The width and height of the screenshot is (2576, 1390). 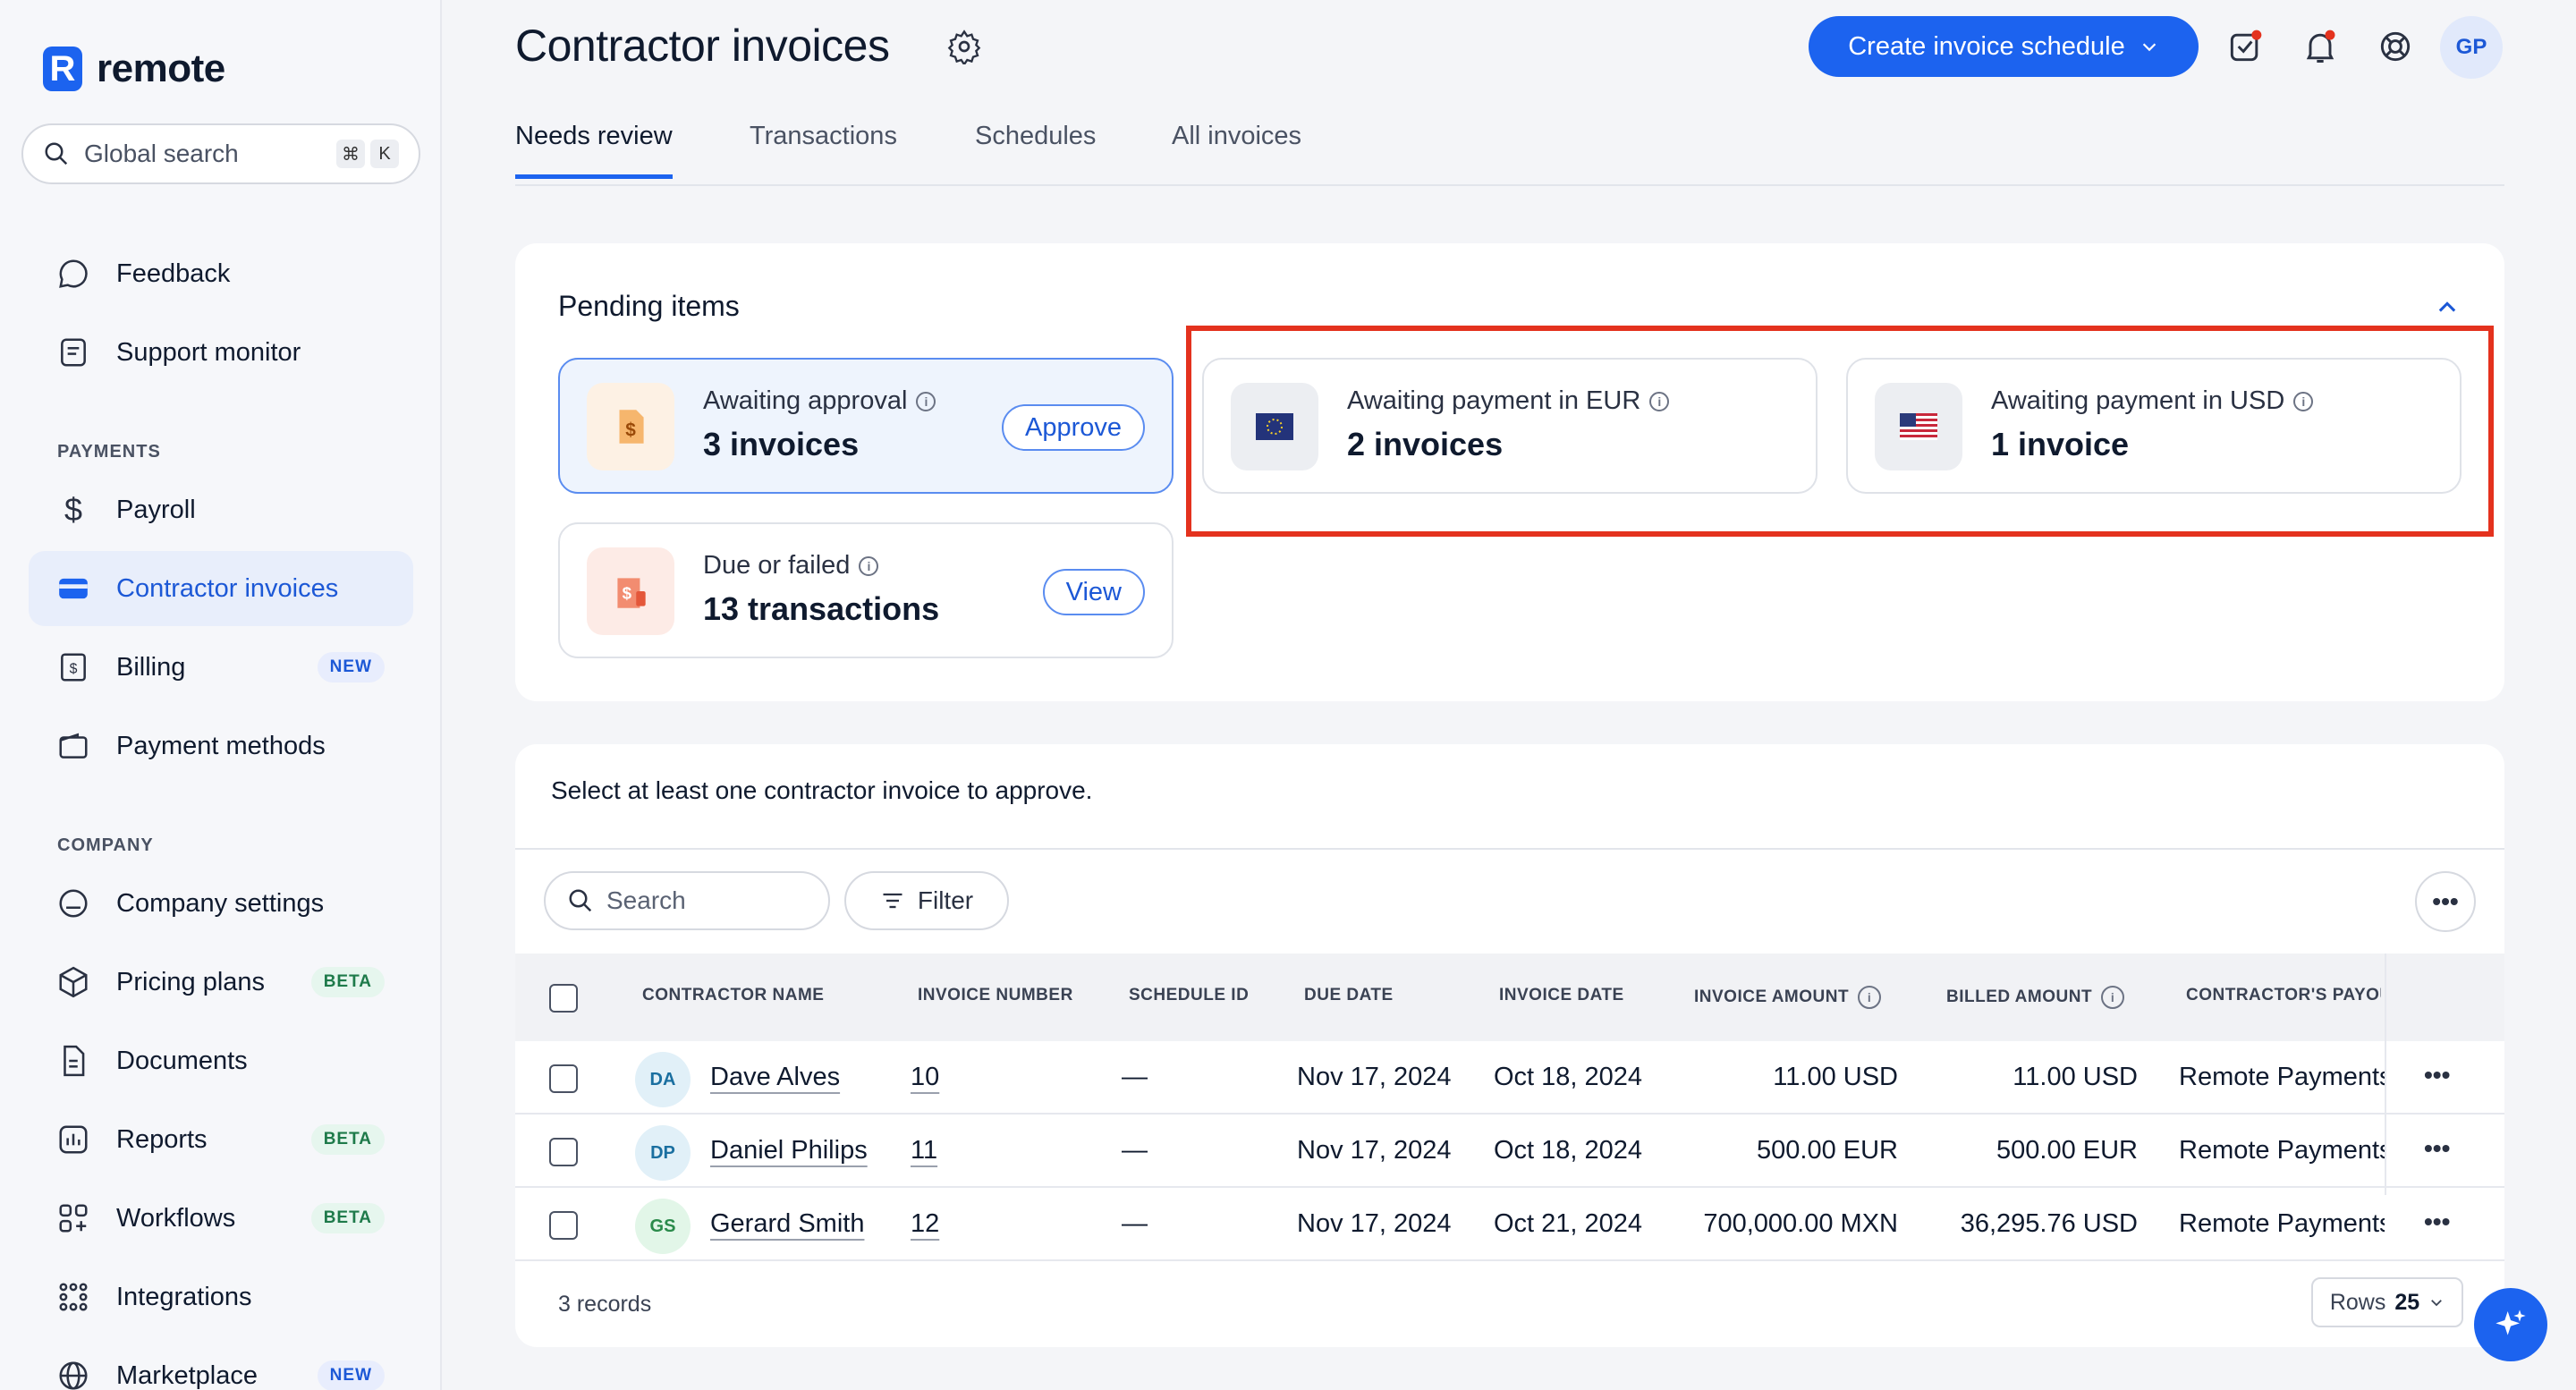 I want to click on invoice-number-link: 12, so click(x=925, y=1224).